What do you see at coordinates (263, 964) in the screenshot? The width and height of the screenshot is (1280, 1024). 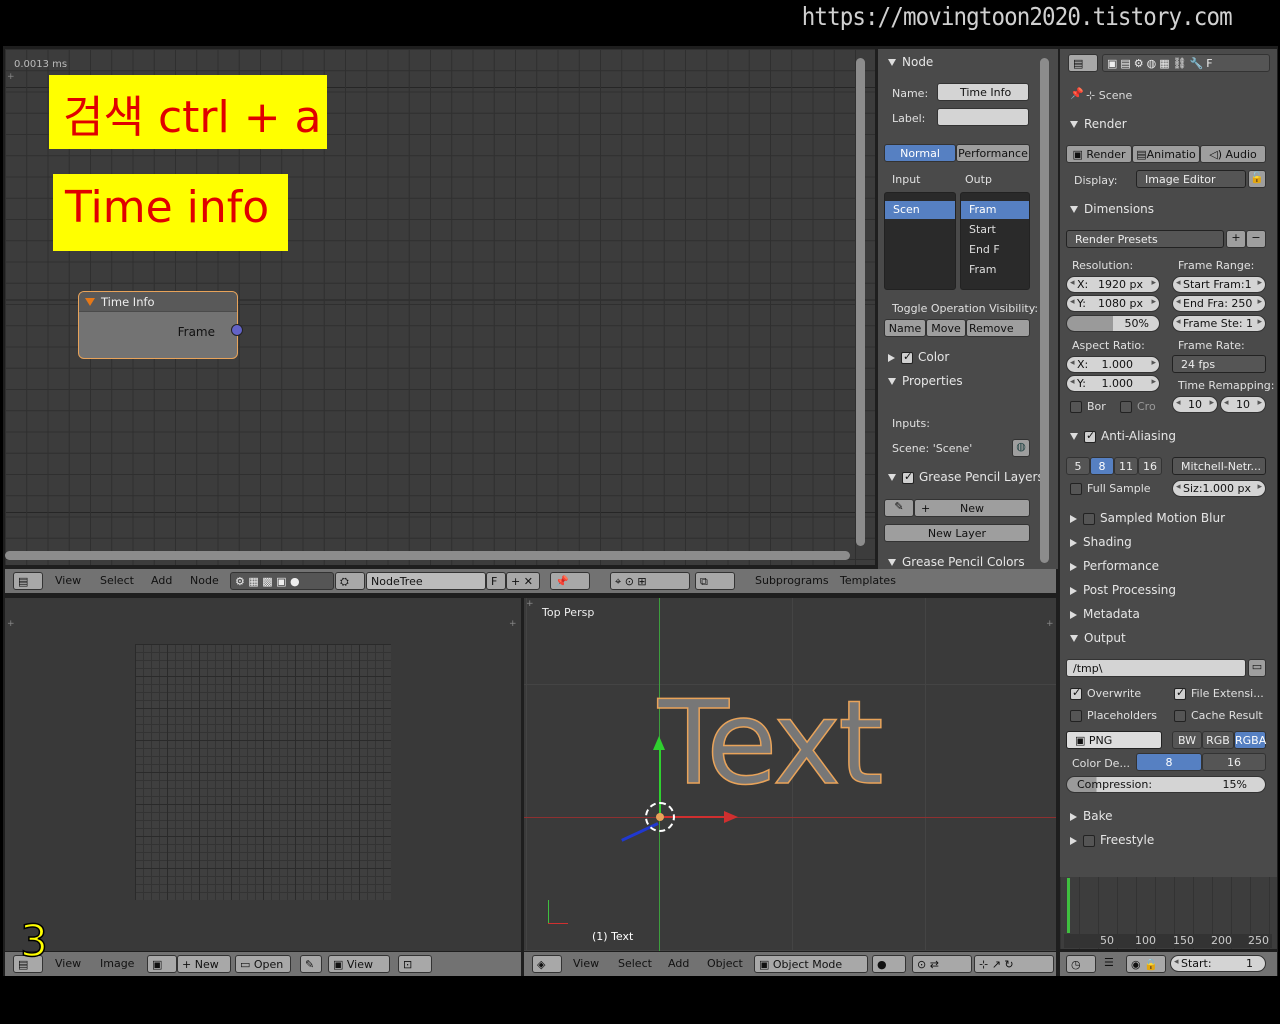 I see `open-image-button: ▭ Open` at bounding box center [263, 964].